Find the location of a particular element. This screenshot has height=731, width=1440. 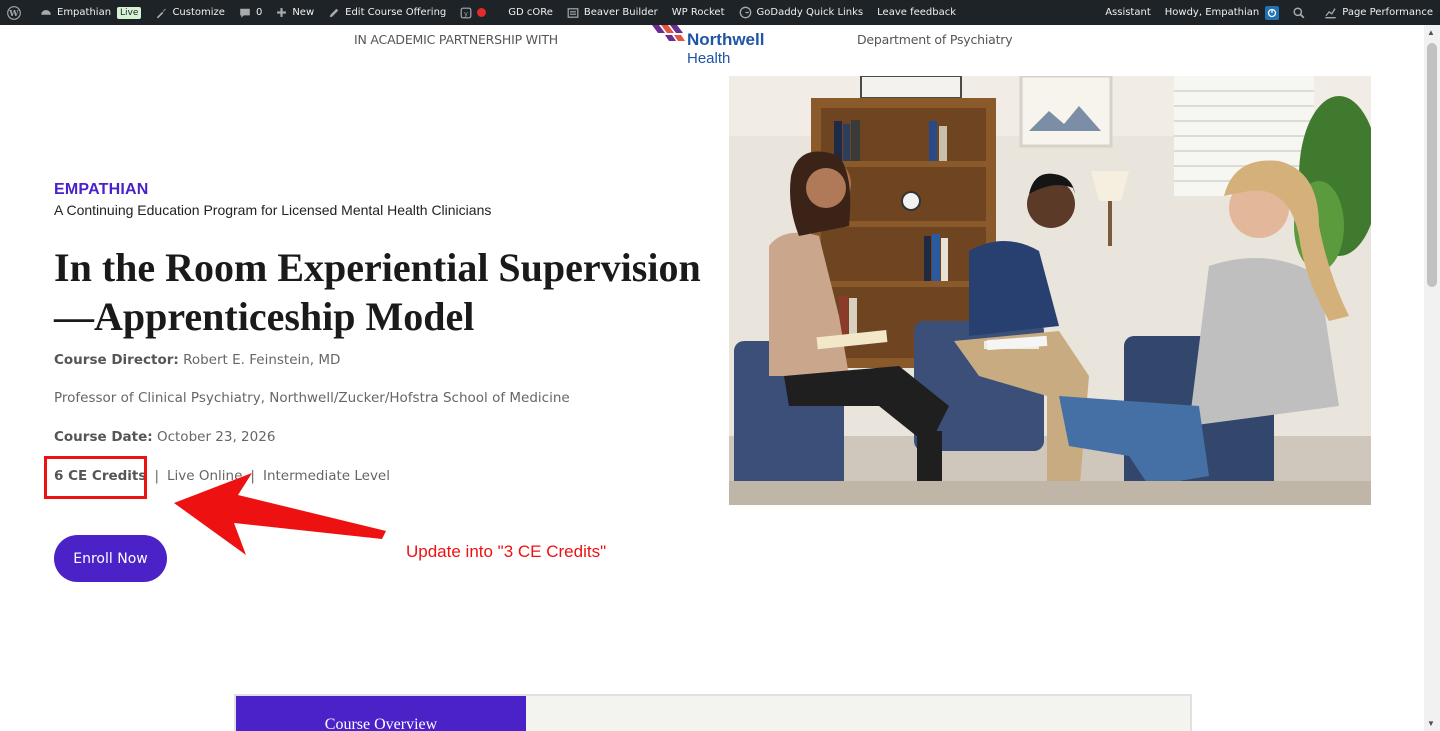

account-menu: Howdy, Empathian is located at coordinates (1222, 12).